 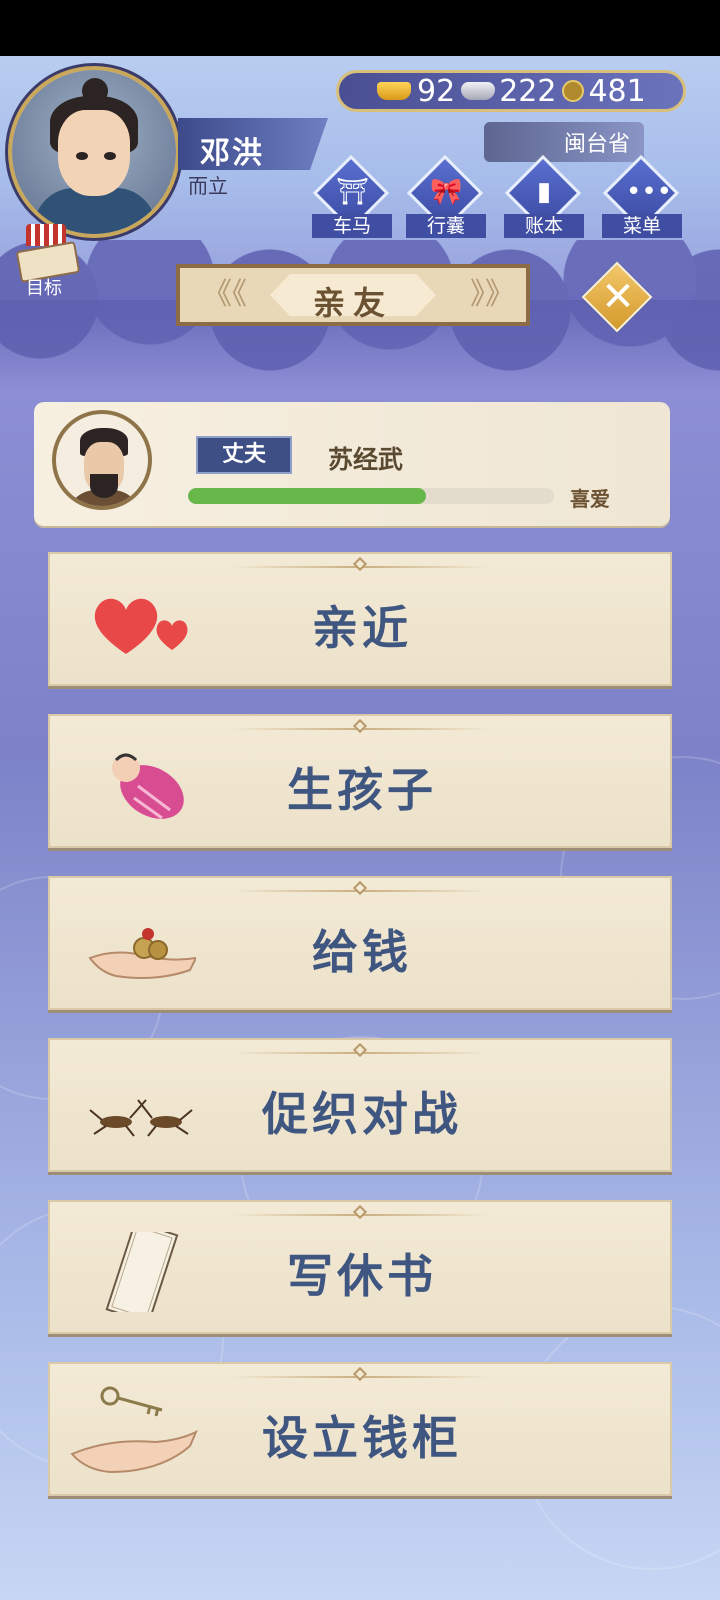 What do you see at coordinates (47, 260) in the screenshot?
I see `goal-button: 目标` at bounding box center [47, 260].